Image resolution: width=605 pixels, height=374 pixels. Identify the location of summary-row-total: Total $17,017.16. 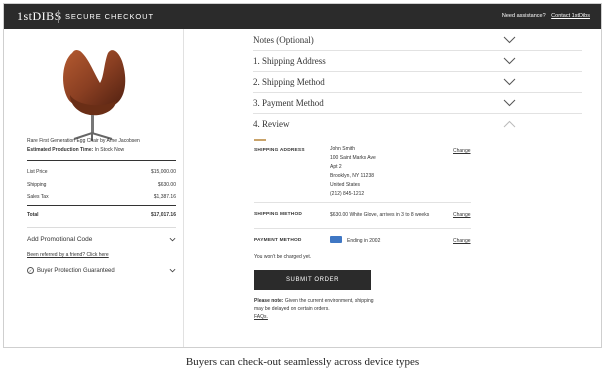
(101, 215).